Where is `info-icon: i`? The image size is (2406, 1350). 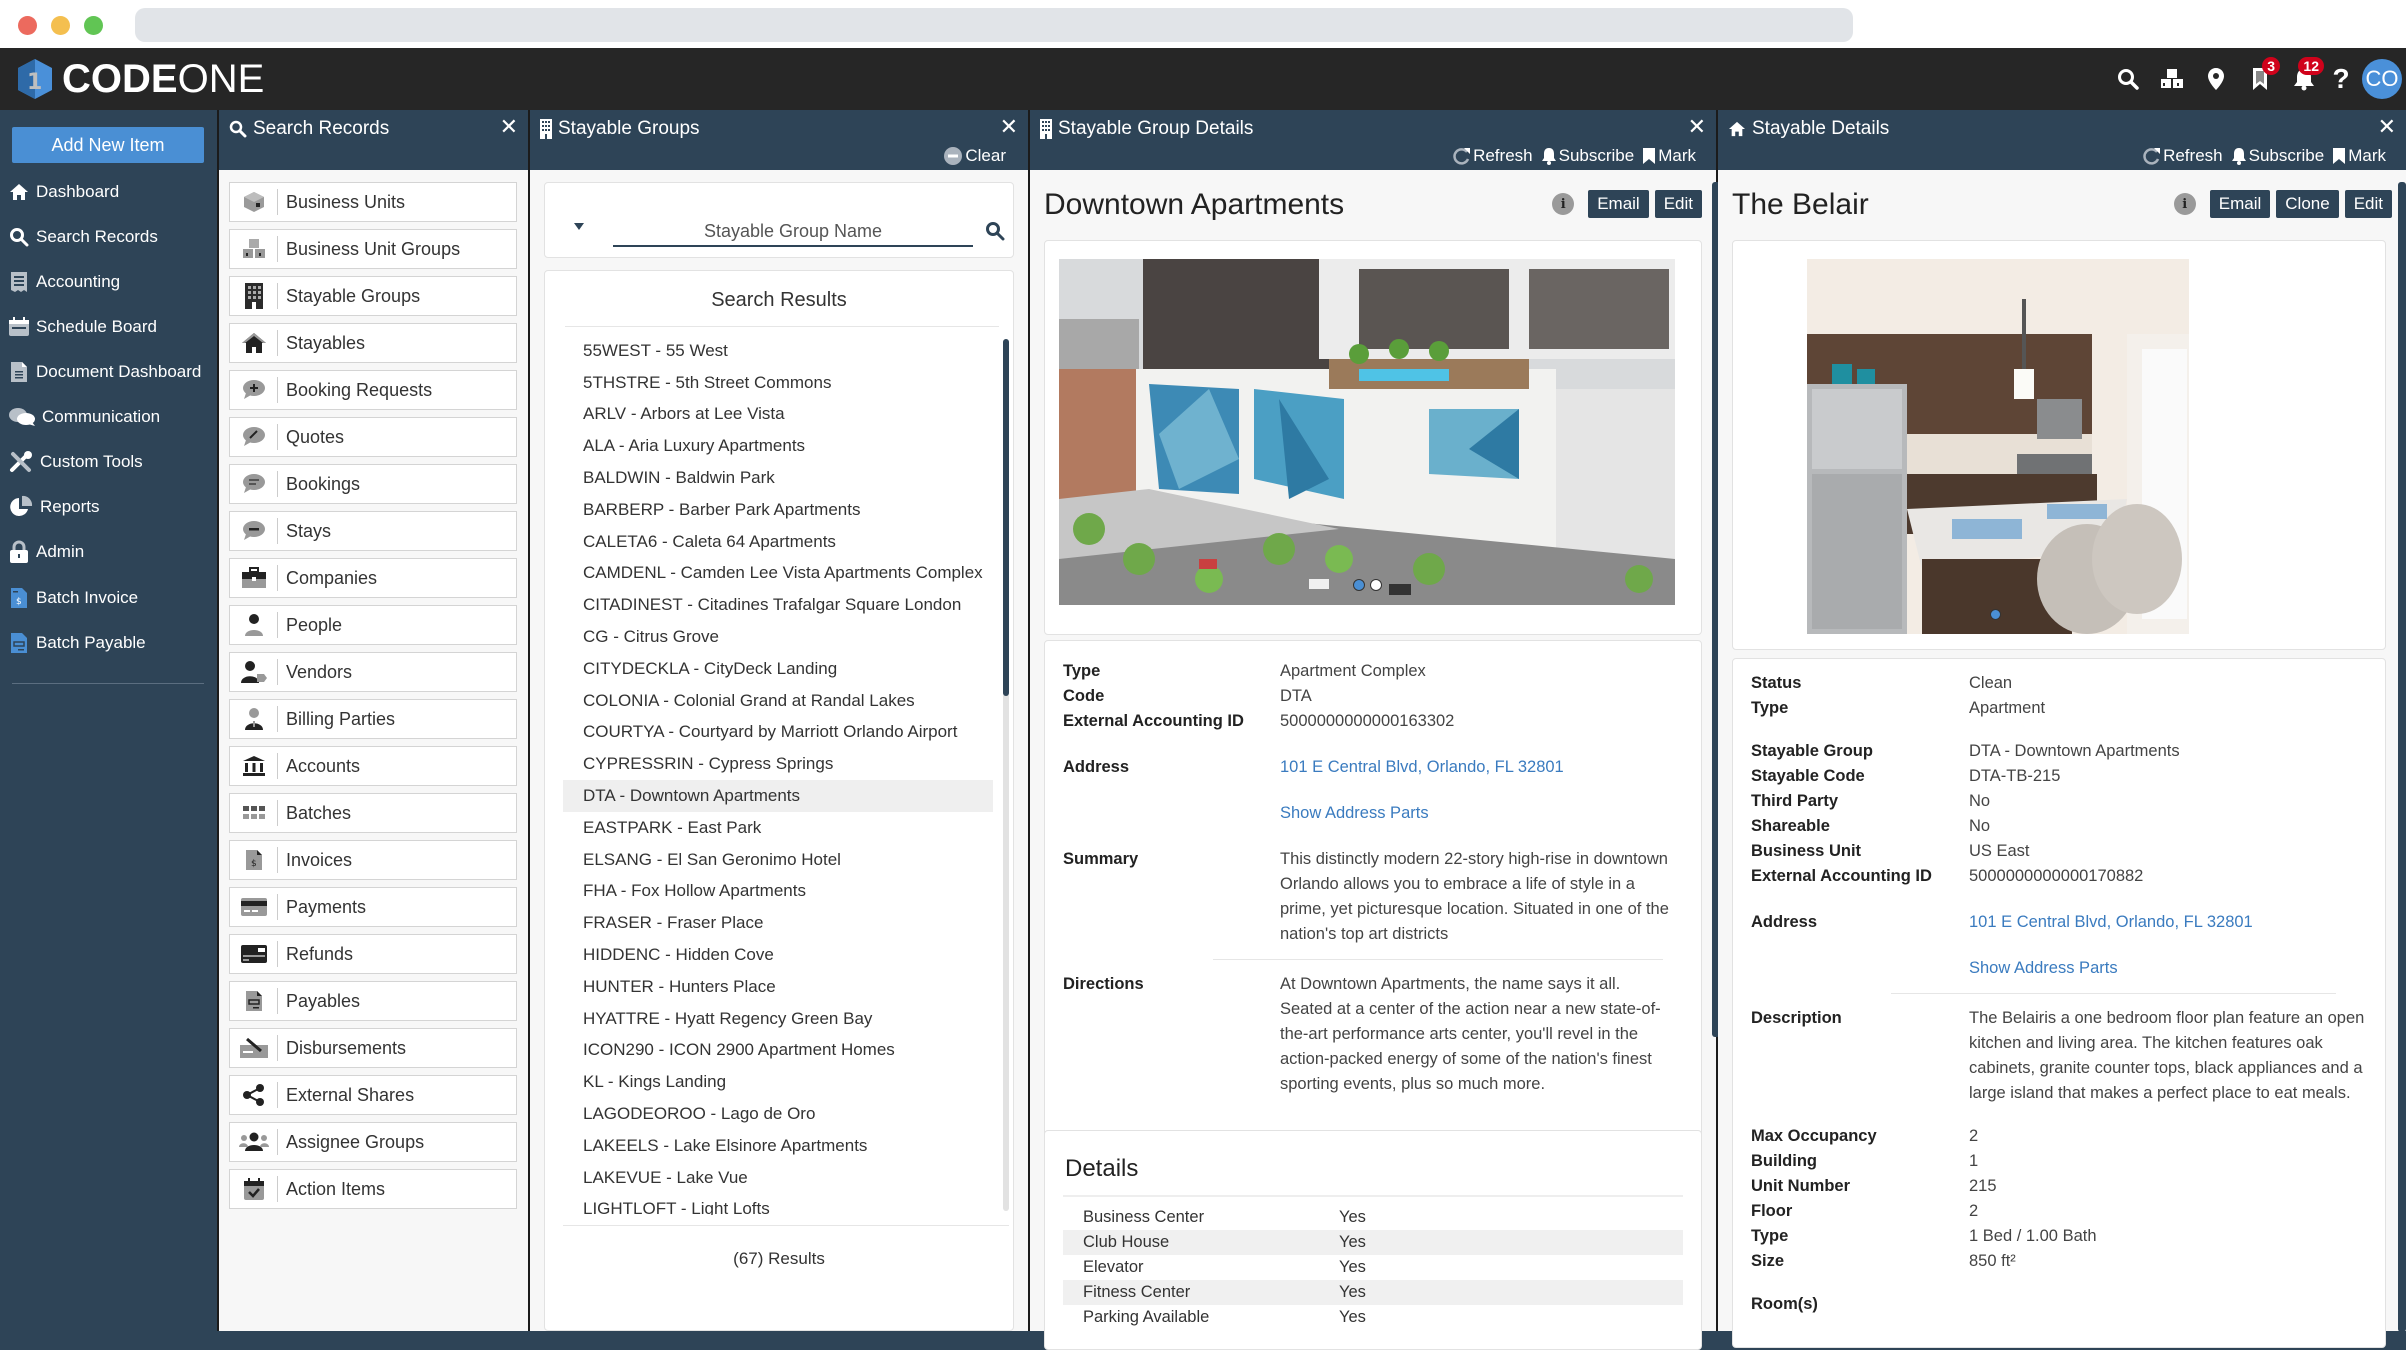
info-icon: i is located at coordinates (1563, 204).